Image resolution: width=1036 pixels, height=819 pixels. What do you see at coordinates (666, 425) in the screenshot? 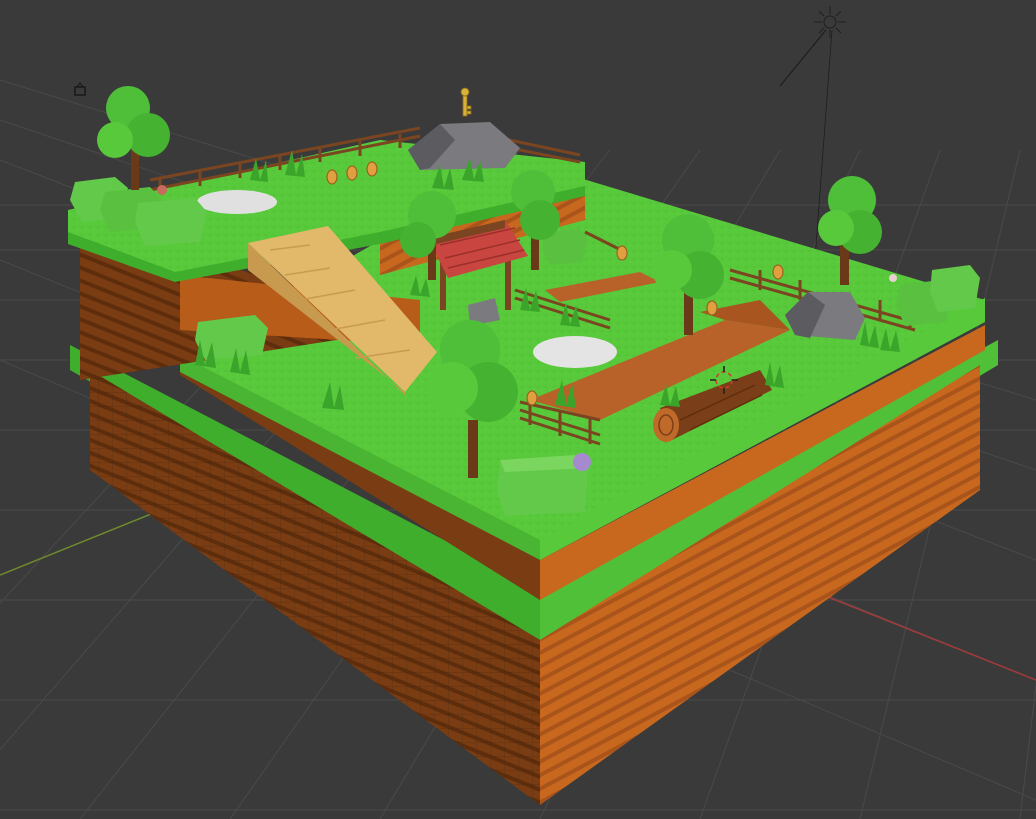
I see `log-end` at bounding box center [666, 425].